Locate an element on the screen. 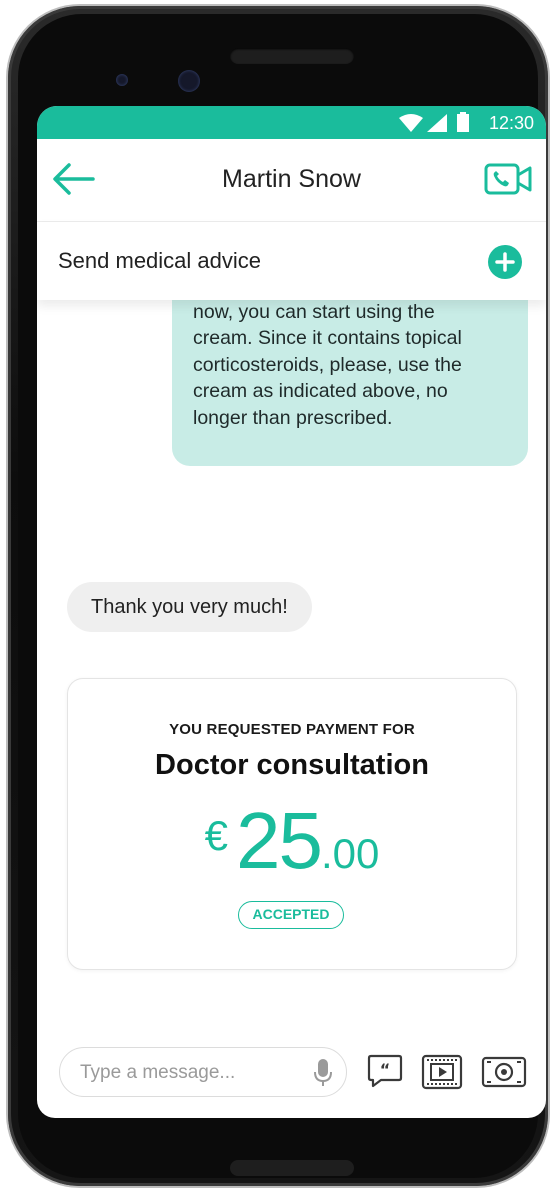 The width and height of the screenshot is (557, 1191). payment-amount-whole: 25 is located at coordinates (279, 840).